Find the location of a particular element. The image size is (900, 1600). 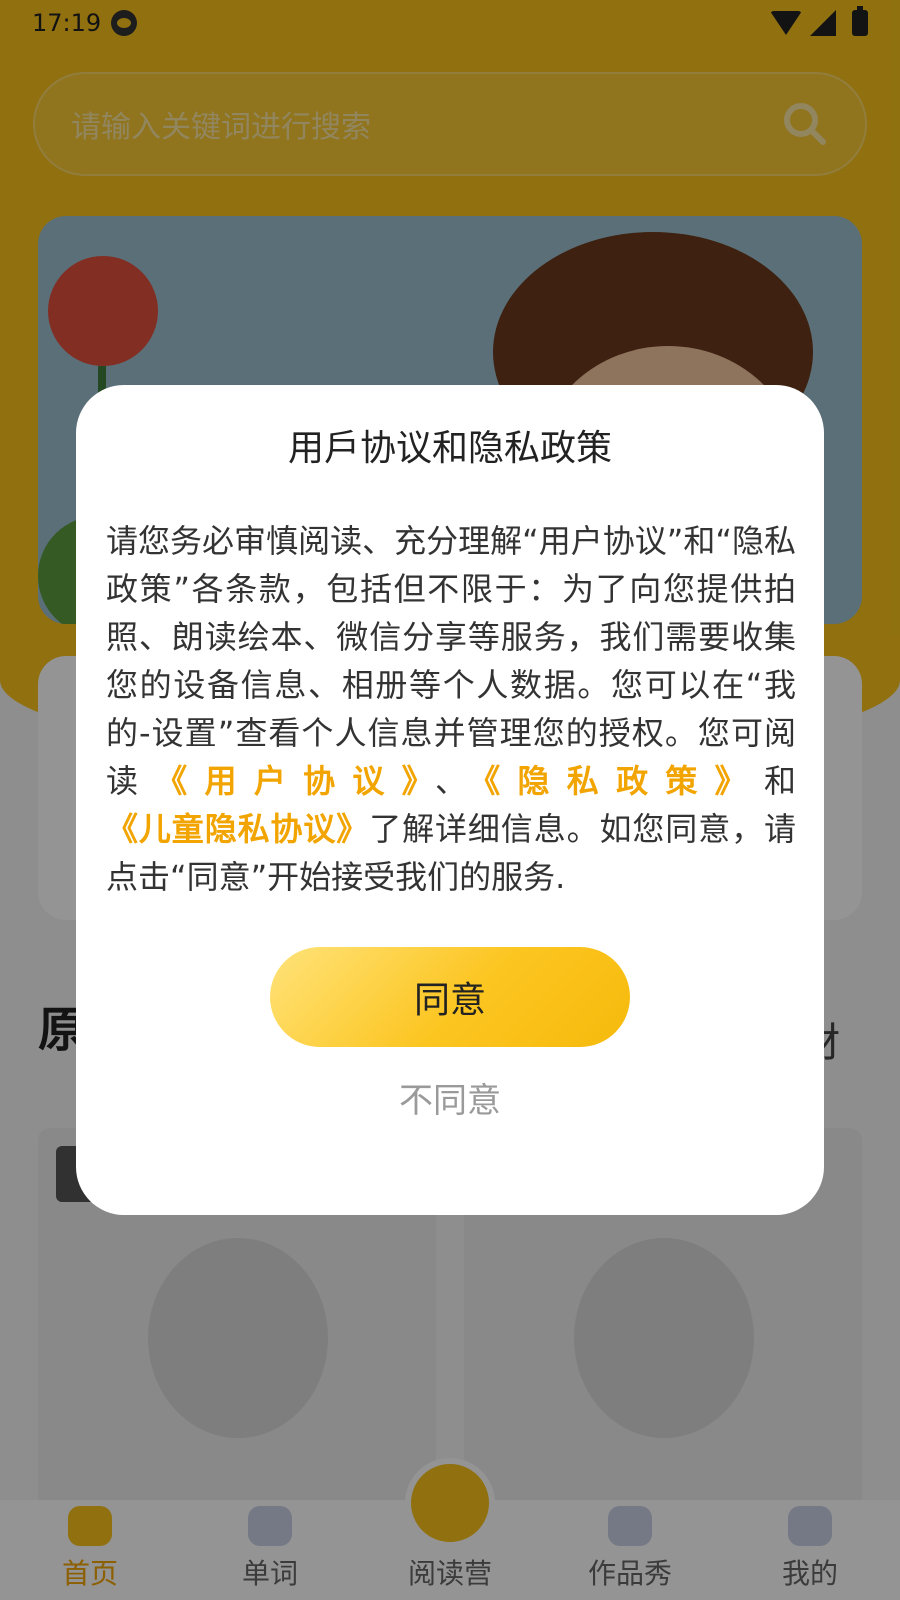

separator-text: 和 is located at coordinates (779, 781).